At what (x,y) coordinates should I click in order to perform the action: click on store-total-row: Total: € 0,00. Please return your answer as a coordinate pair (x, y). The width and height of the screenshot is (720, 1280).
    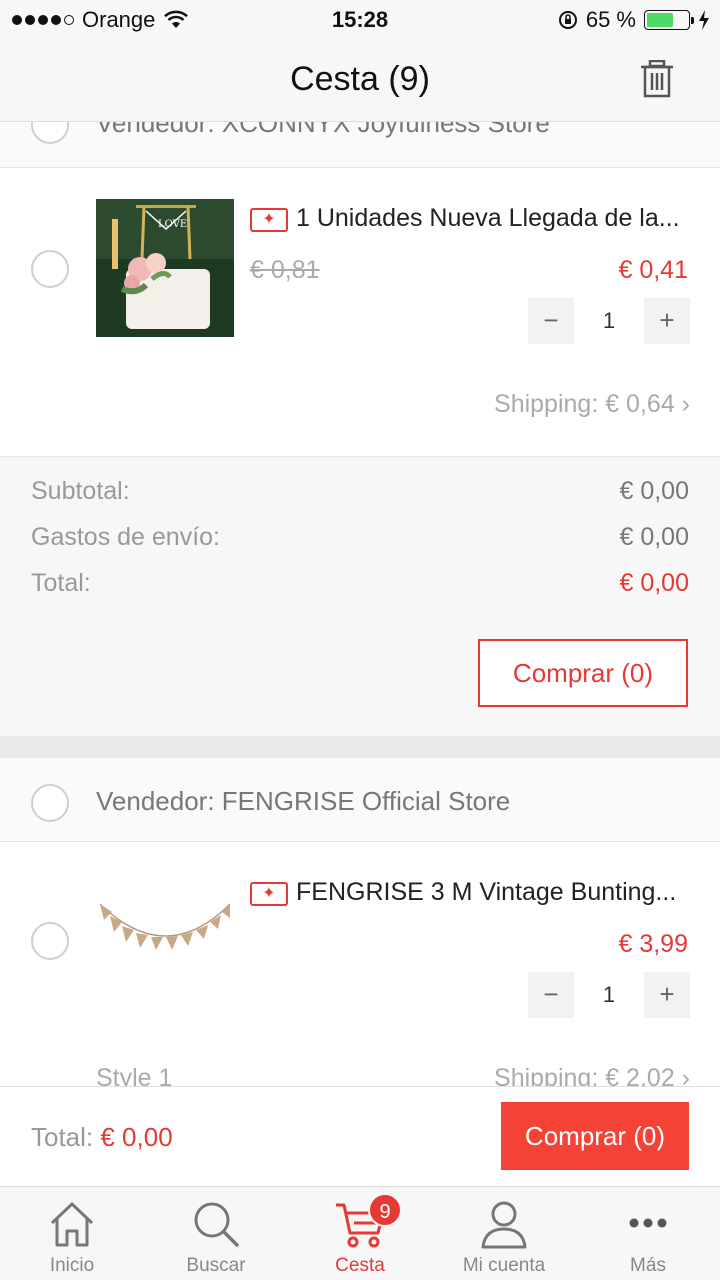
    Looking at the image, I should click on (360, 583).